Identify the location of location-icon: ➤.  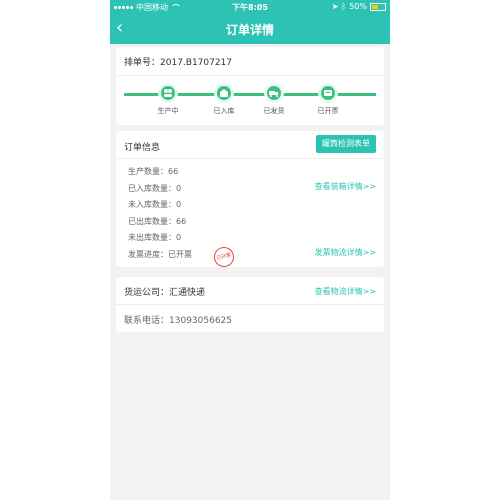
(335, 6).